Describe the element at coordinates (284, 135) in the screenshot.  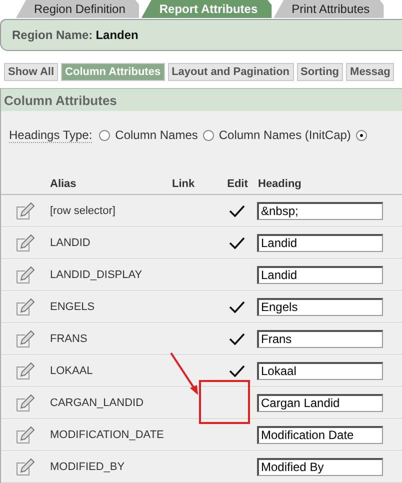
I see `radio-label: Column Names (InitCap)` at that location.